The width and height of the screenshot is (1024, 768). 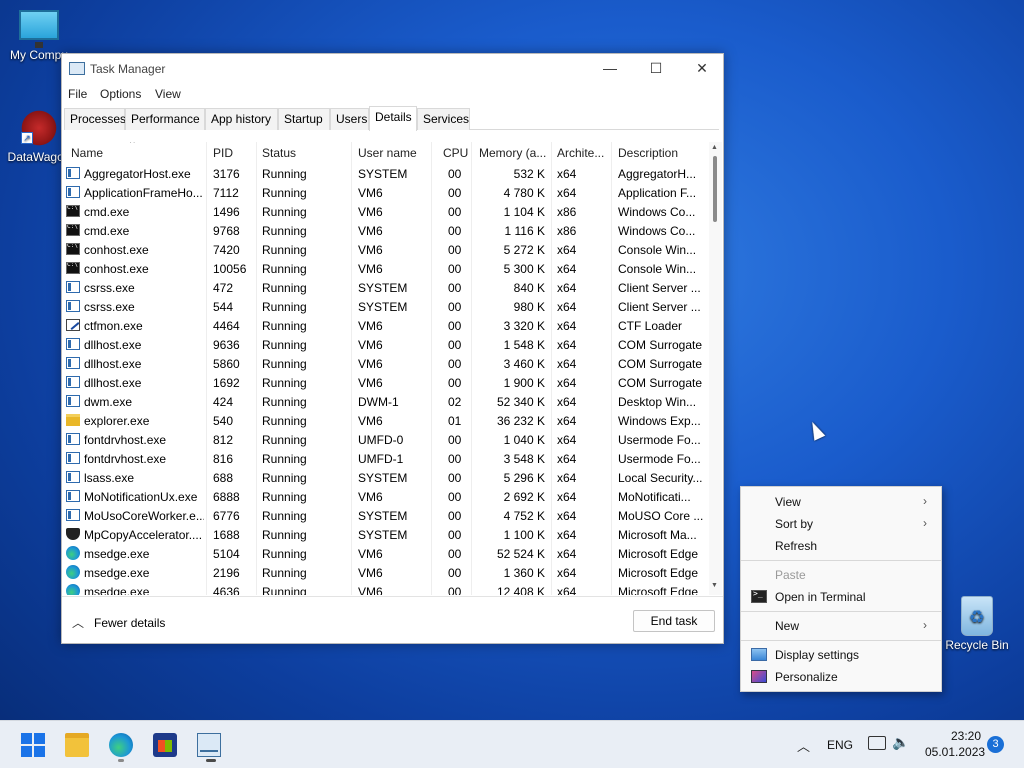 I want to click on cell-name: dllhost.exe, so click(x=113, y=364).